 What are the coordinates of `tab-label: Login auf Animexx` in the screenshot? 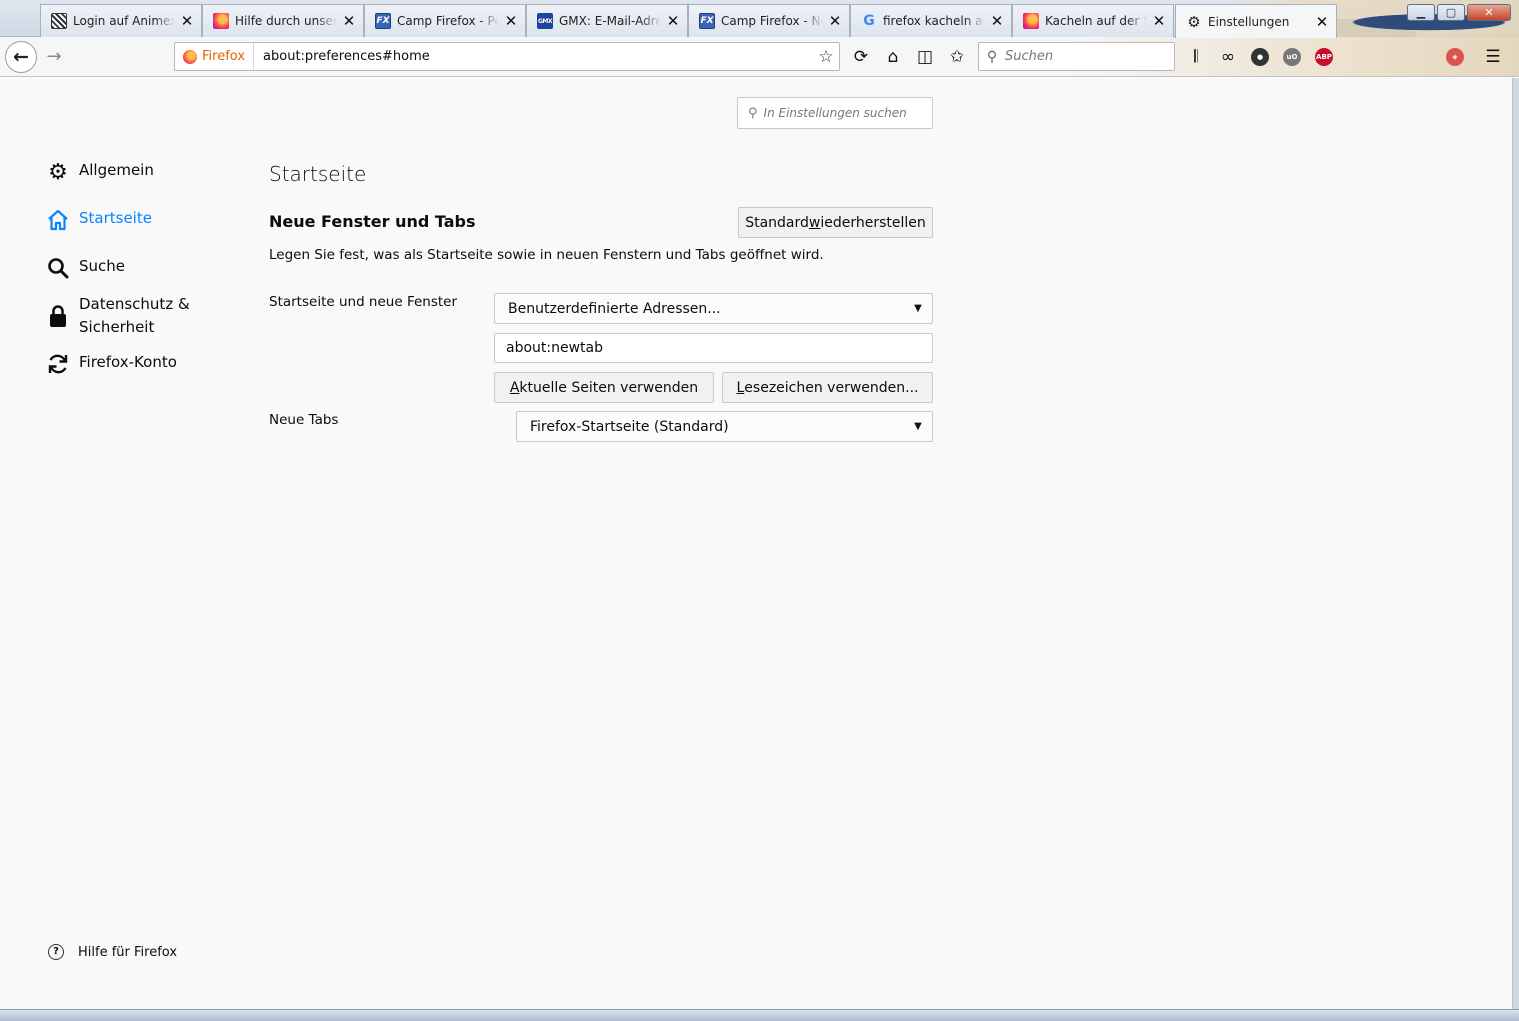 It's located at (124, 21).